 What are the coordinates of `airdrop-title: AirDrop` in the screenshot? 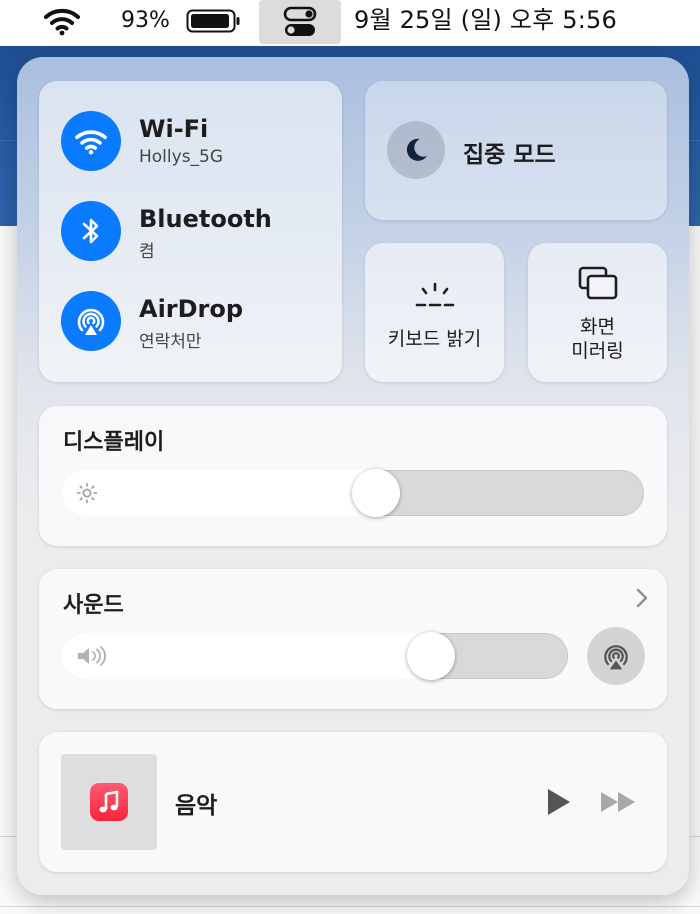 It's located at (191, 309).